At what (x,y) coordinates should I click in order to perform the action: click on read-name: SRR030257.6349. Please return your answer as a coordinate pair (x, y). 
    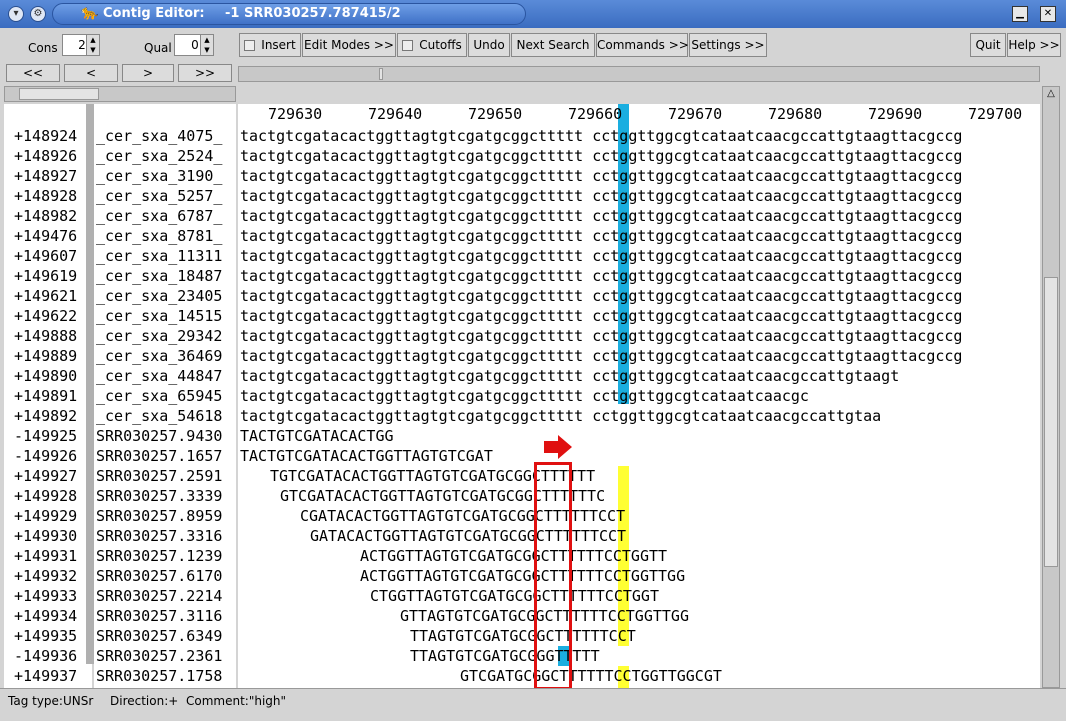
    Looking at the image, I should click on (159, 636).